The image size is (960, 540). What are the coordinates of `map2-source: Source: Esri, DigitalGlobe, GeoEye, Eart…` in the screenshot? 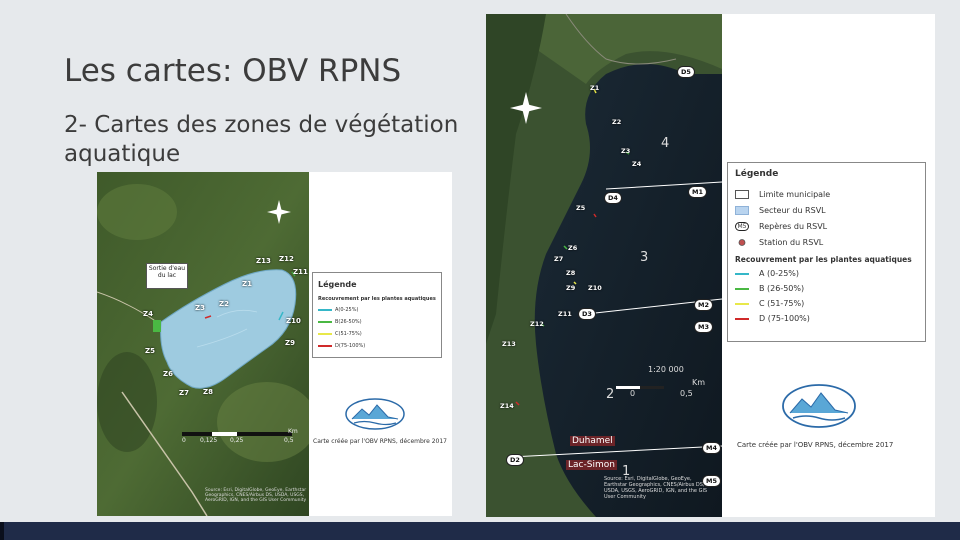 It's located at (656, 488).